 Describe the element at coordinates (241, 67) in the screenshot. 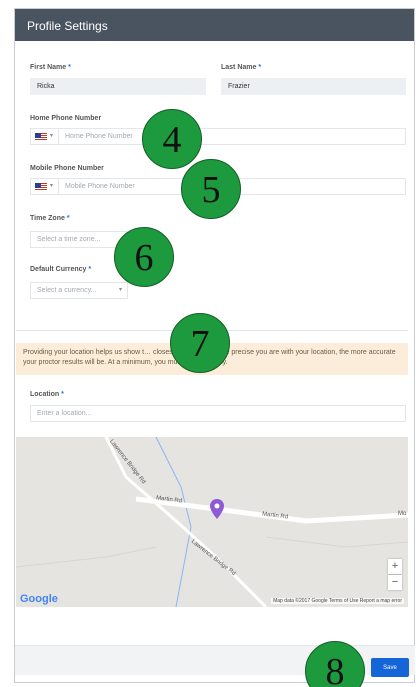

I see `last-name-label: Last Name *` at that location.